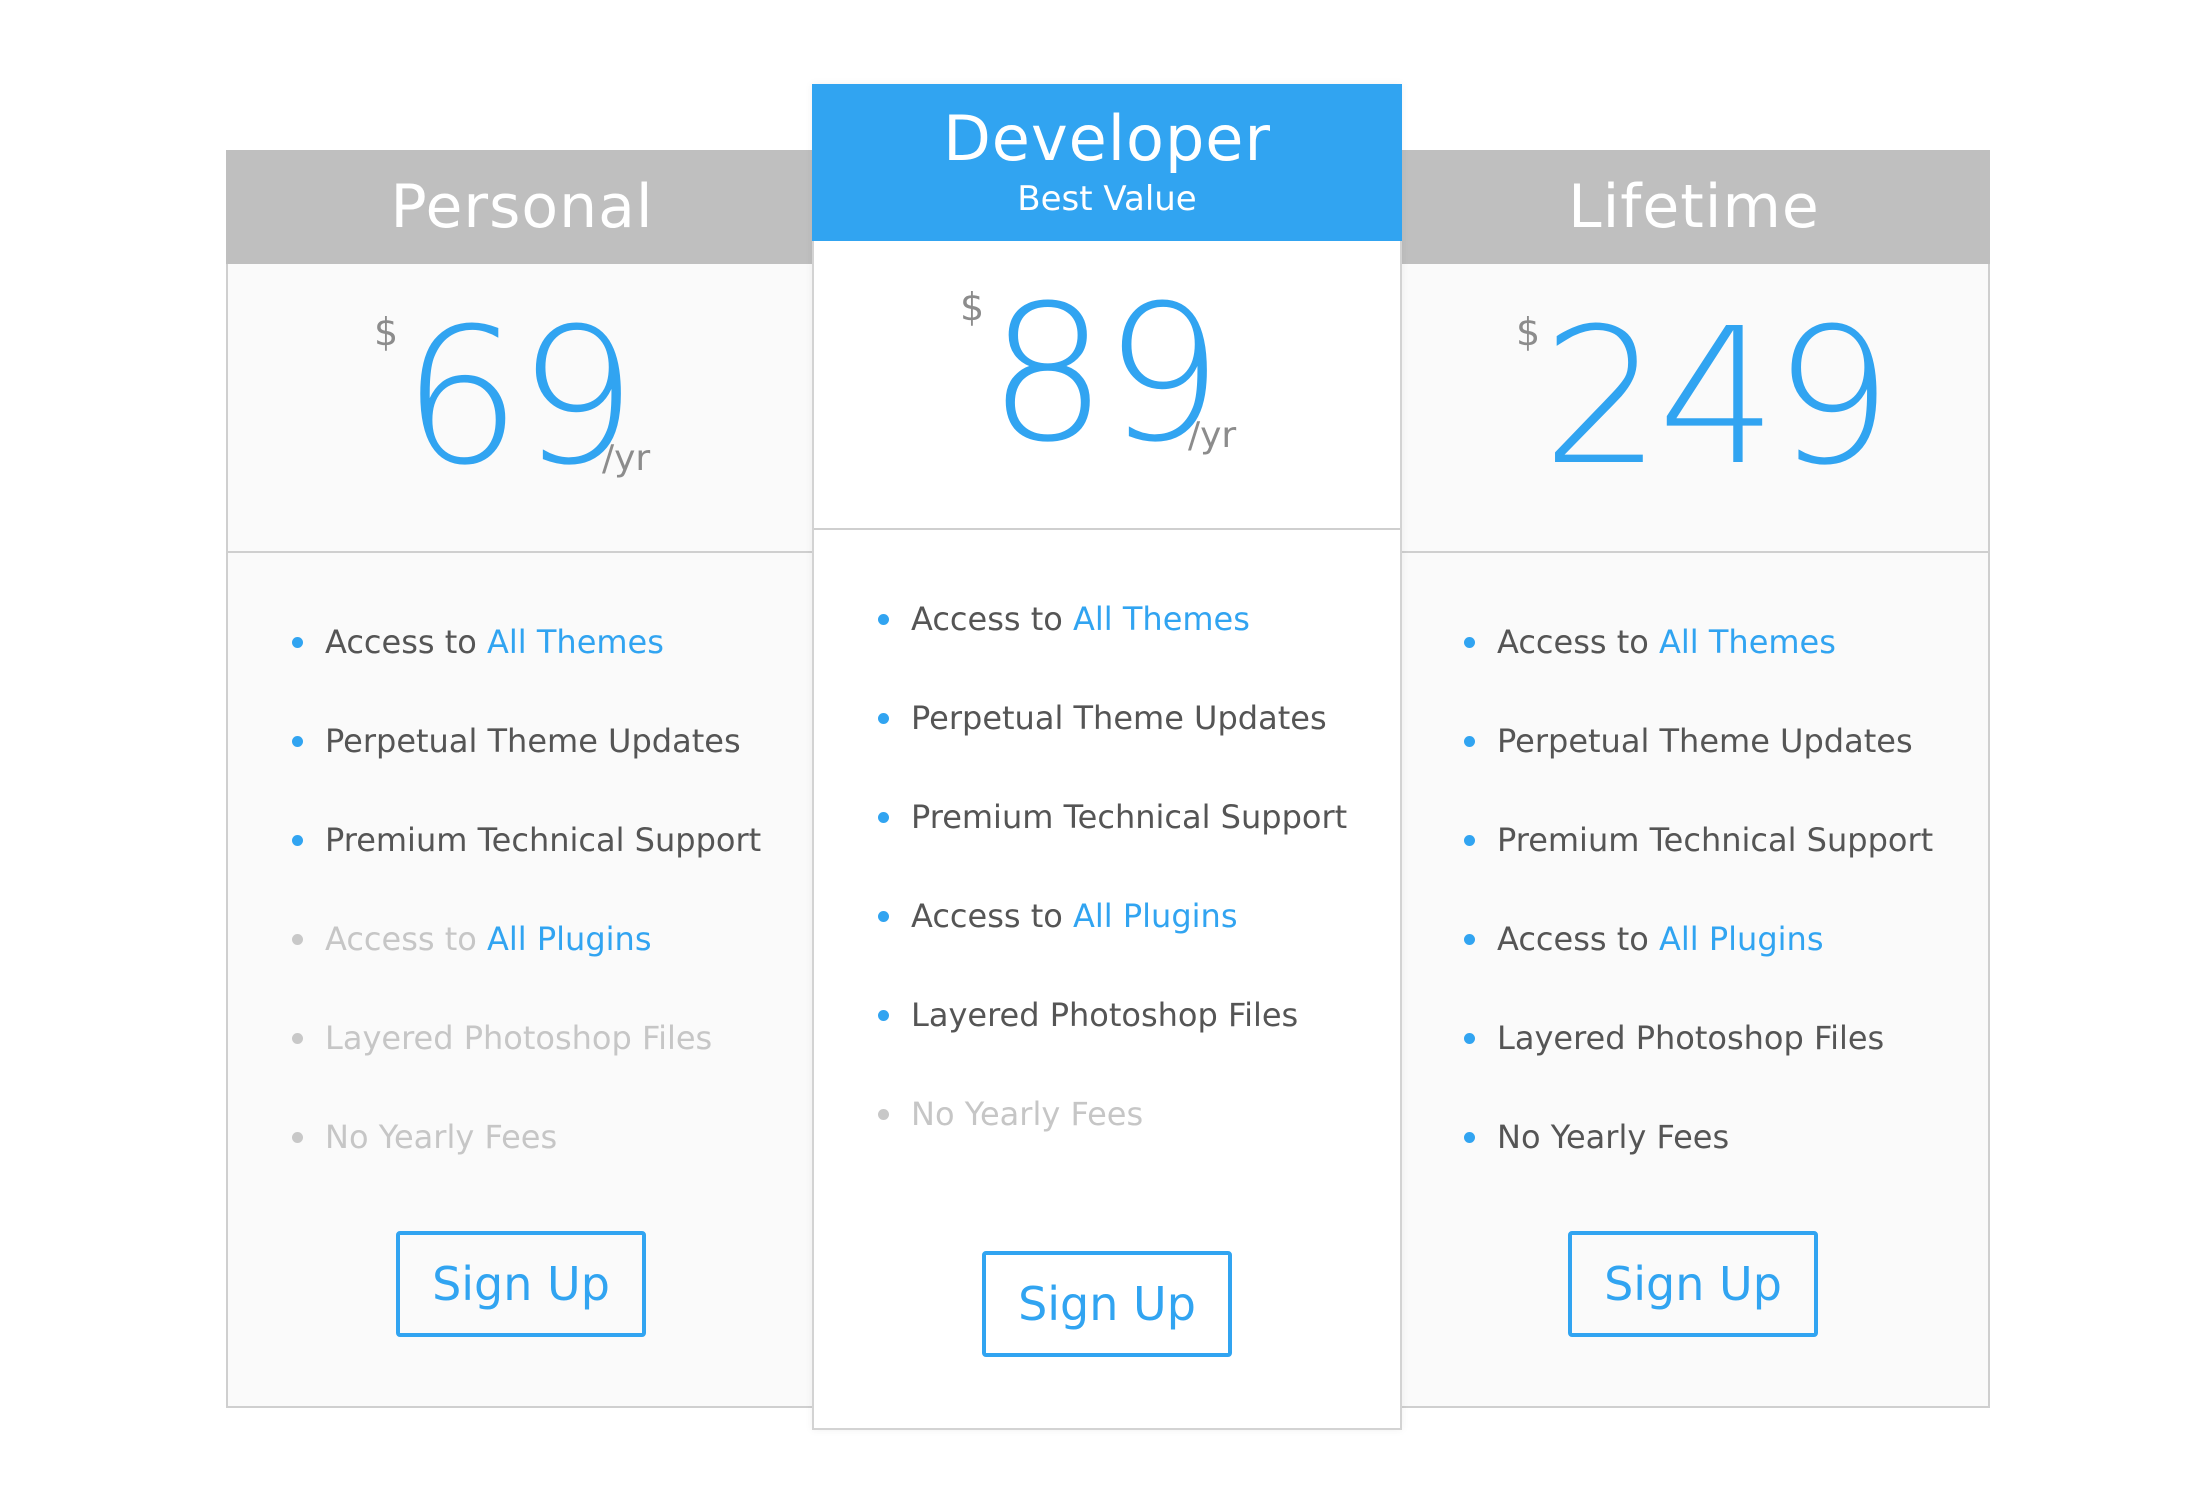 This screenshot has height=1500, width=2200. I want to click on sign-up-button-personal: Sign Up, so click(521, 1284).